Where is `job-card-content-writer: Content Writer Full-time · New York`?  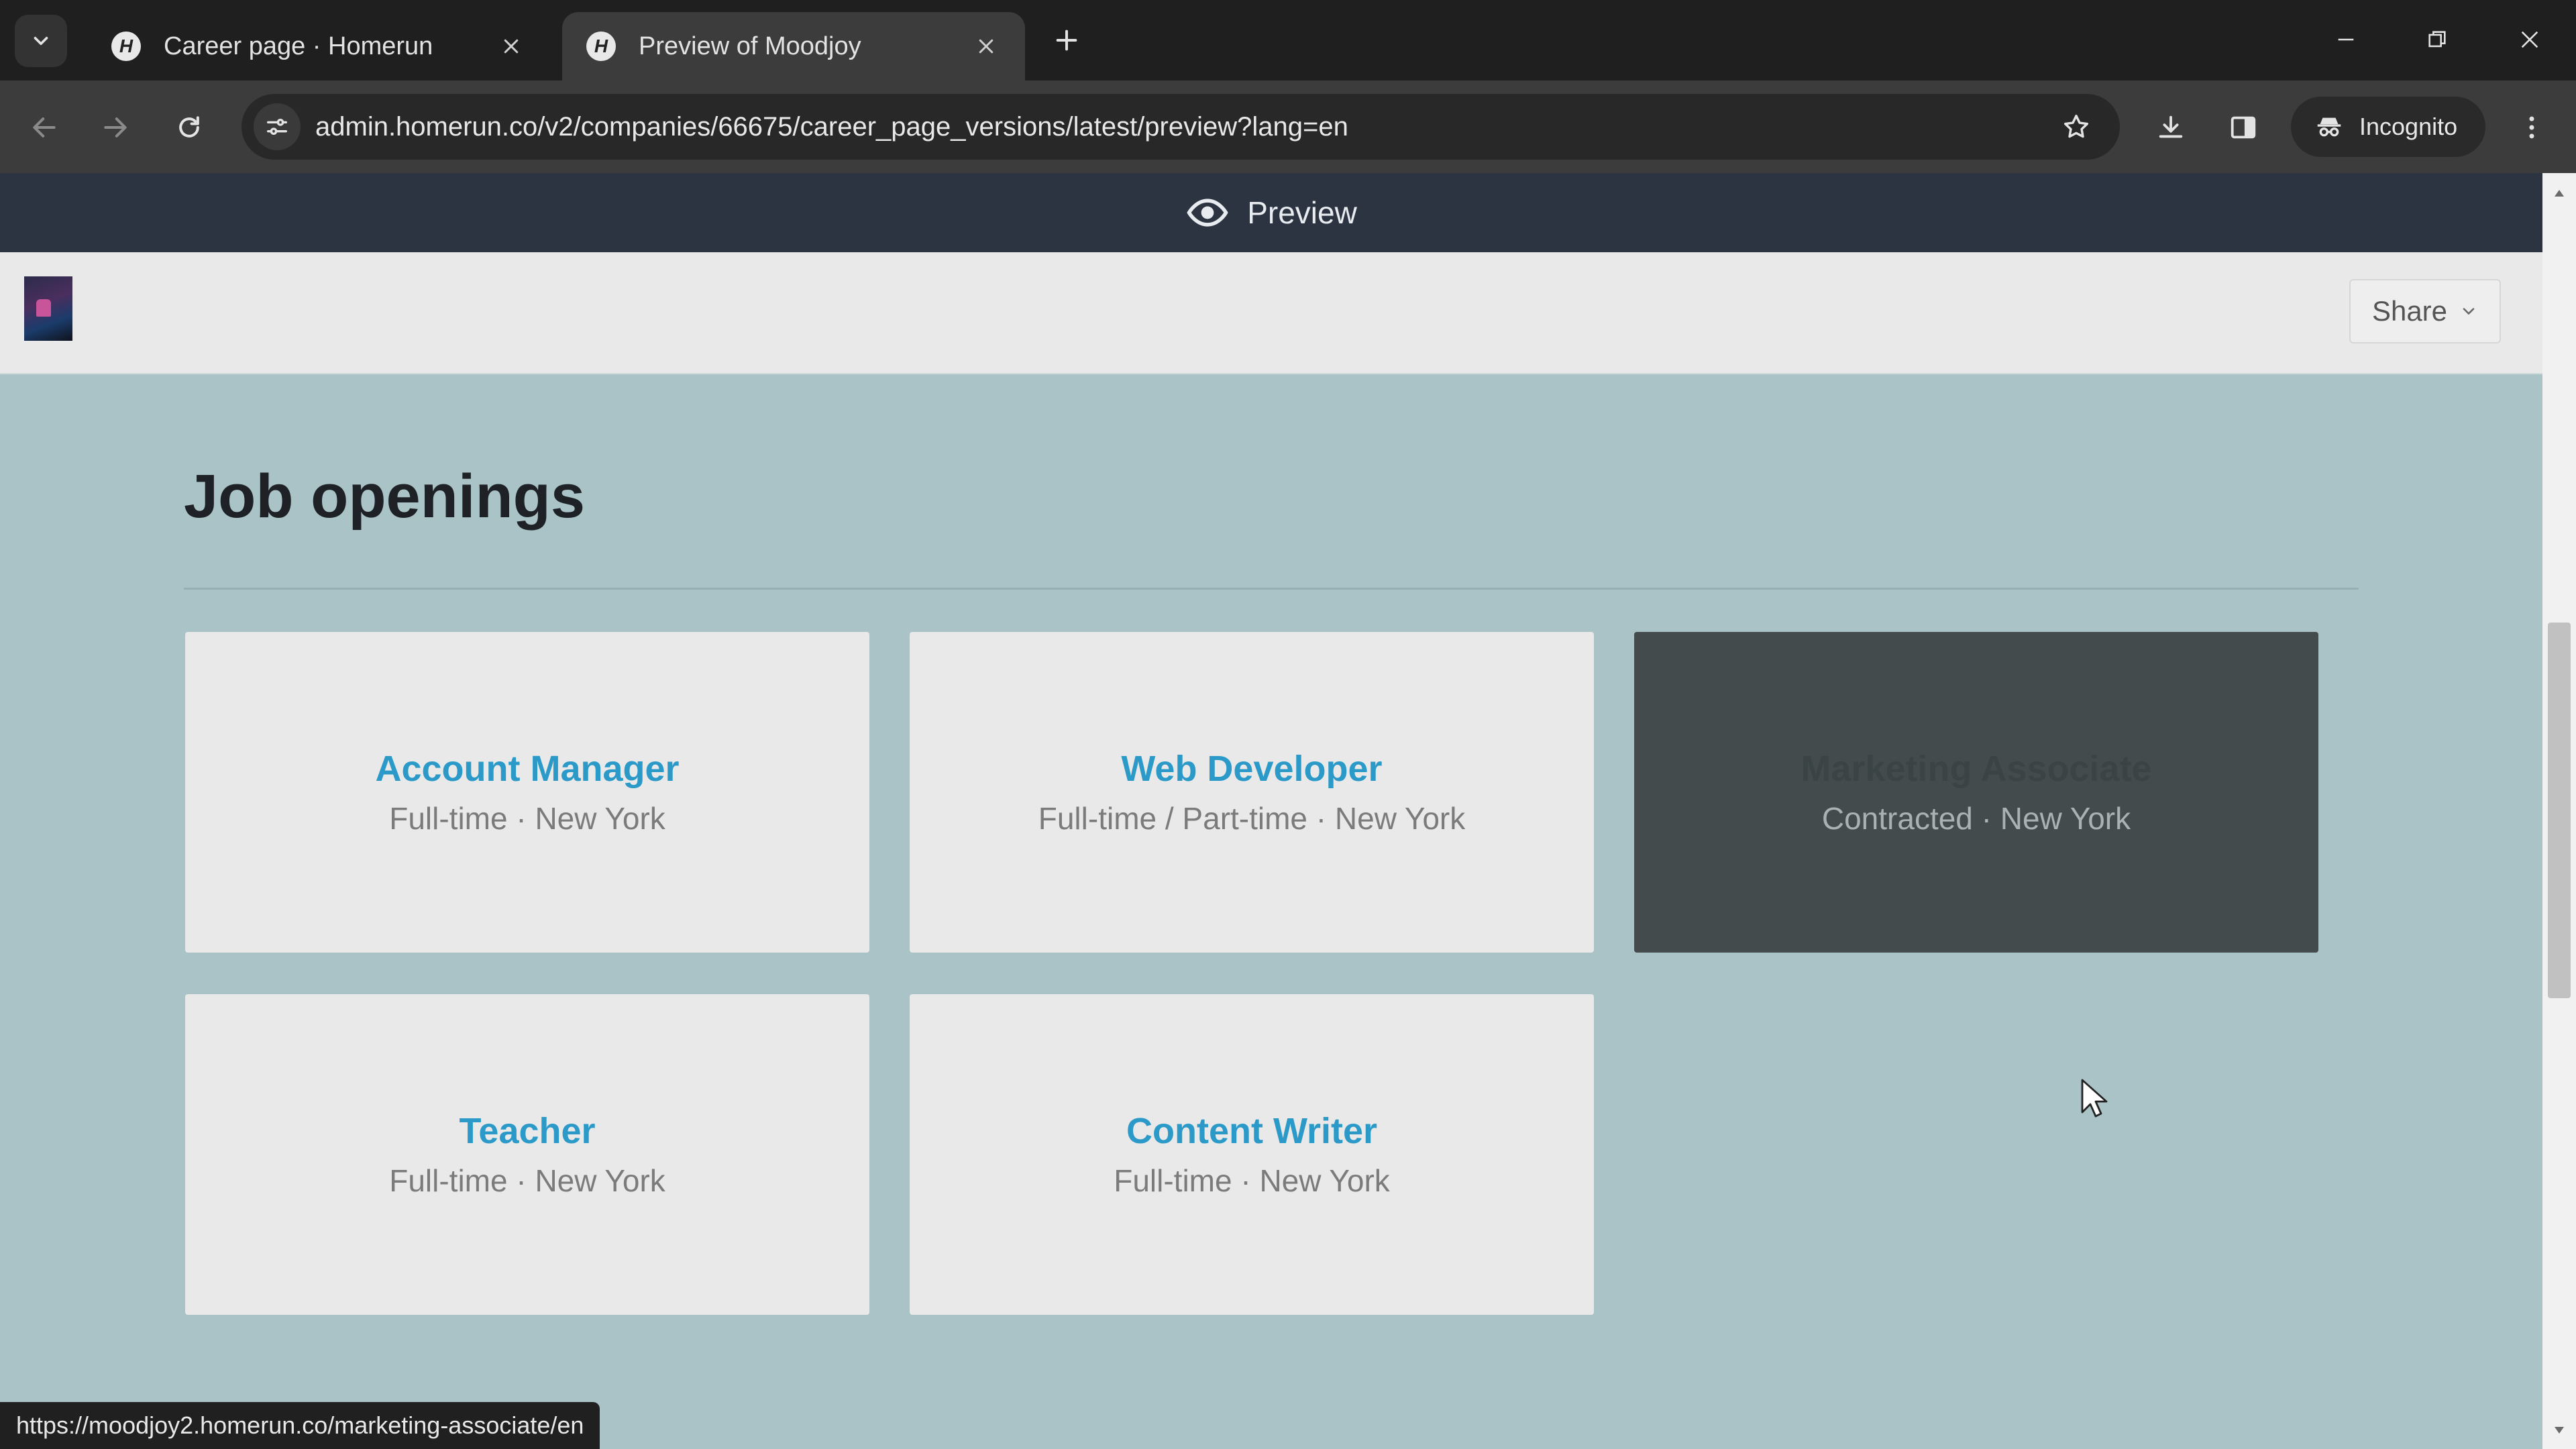 job-card-content-writer: Content Writer Full-time · New York is located at coordinates (1252, 1154).